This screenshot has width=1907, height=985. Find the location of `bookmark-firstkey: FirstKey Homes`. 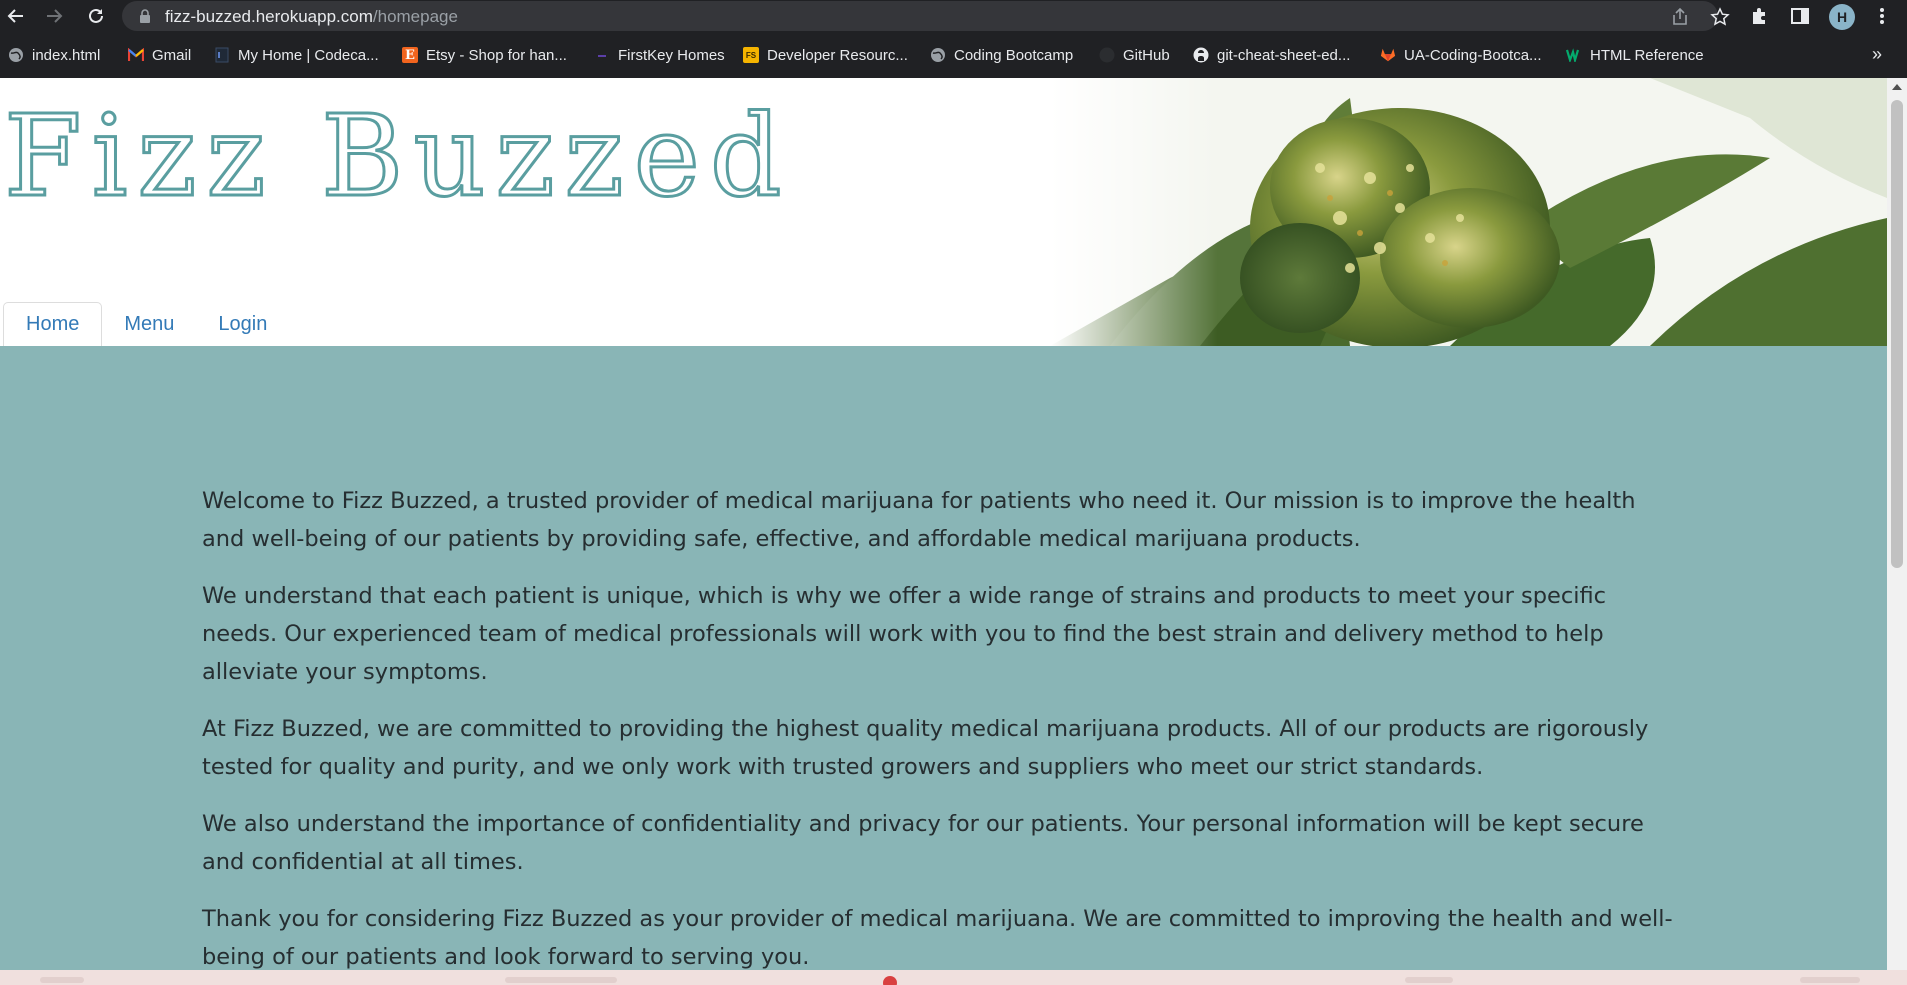

bookmark-firstkey: FirstKey Homes is located at coordinates (659, 55).